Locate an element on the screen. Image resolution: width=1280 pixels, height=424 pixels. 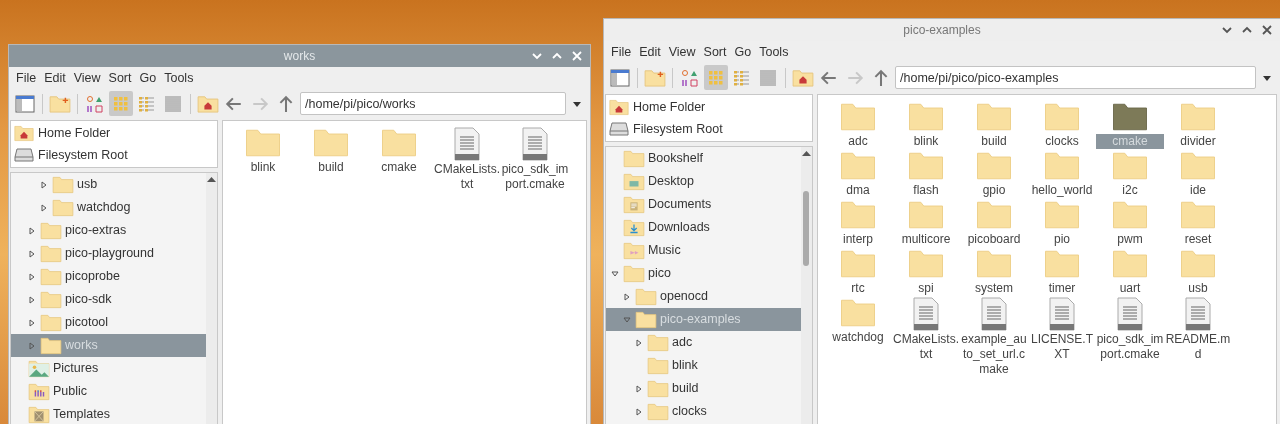
folder-item: gpio is located at coordinates (994, 174).